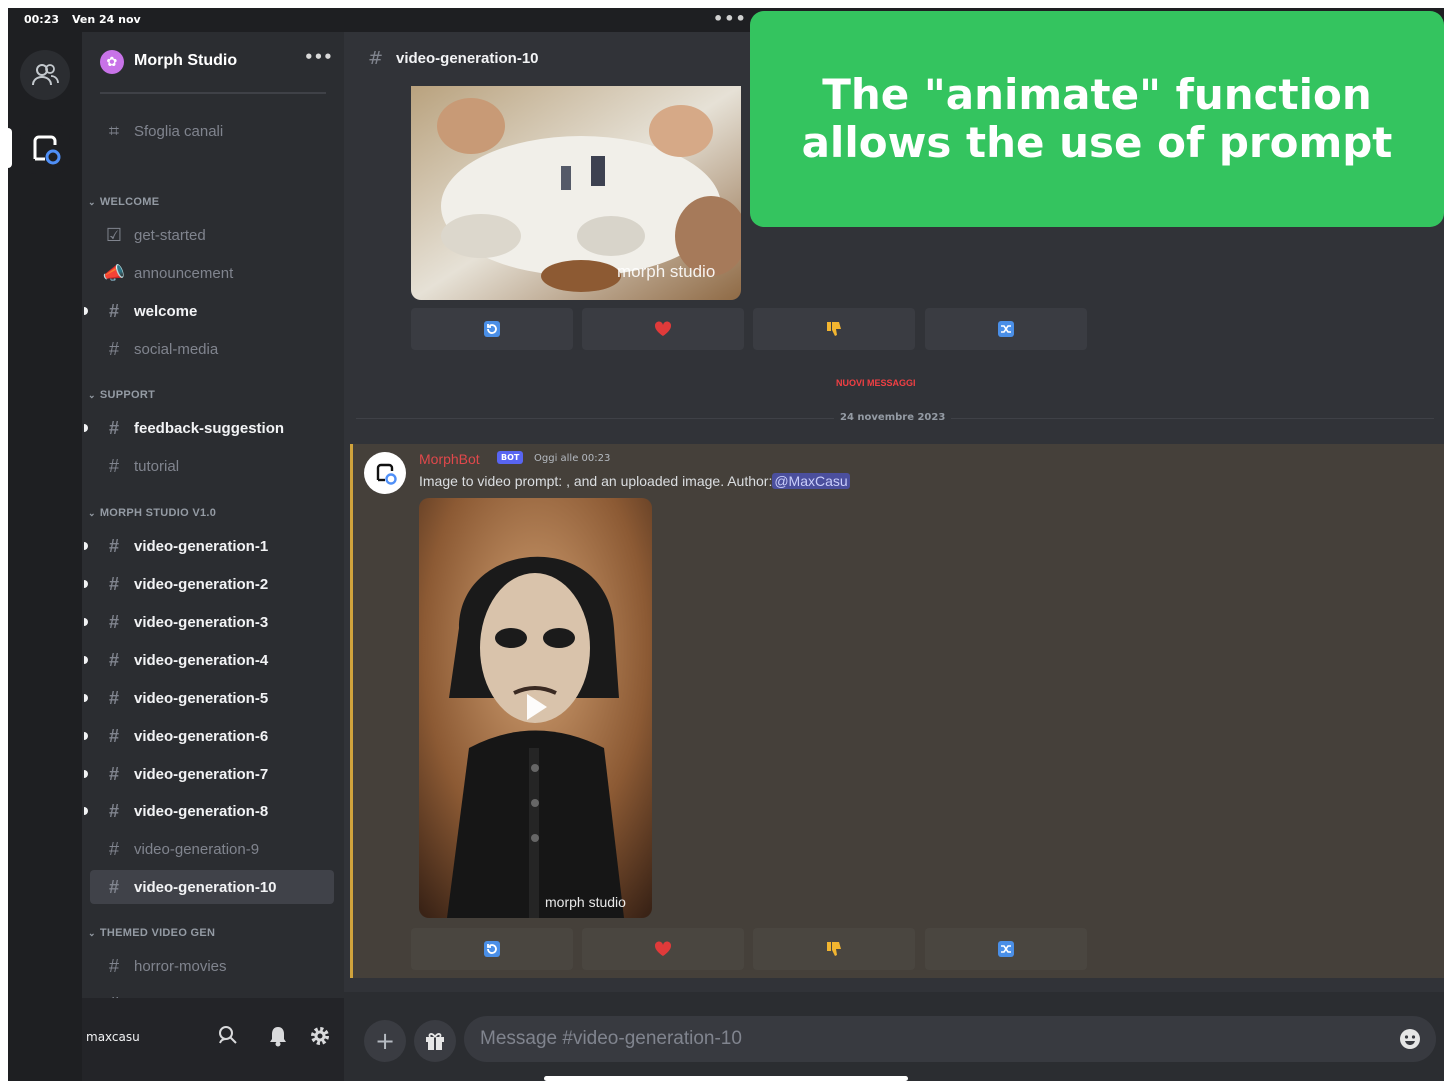 This screenshot has width=1452, height=1081. I want to click on category-label: MORPH STUDIO V1.0, so click(158, 513).